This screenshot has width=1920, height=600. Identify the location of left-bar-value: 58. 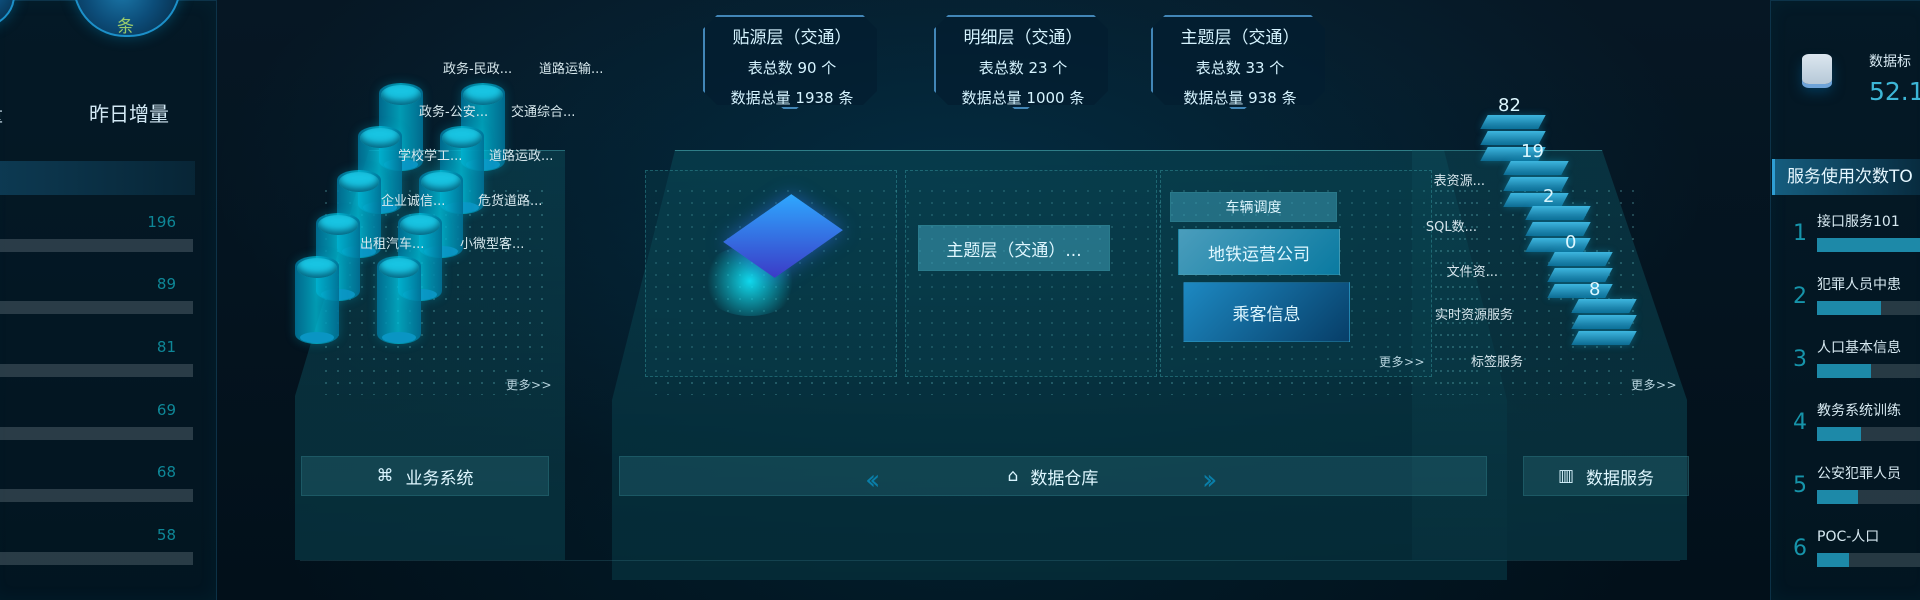
(166, 535).